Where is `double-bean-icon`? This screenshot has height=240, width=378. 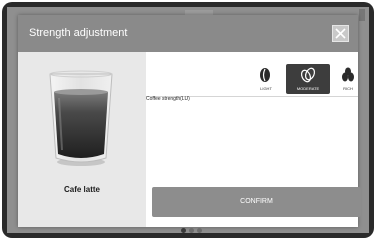 double-bean-icon is located at coordinates (308, 75).